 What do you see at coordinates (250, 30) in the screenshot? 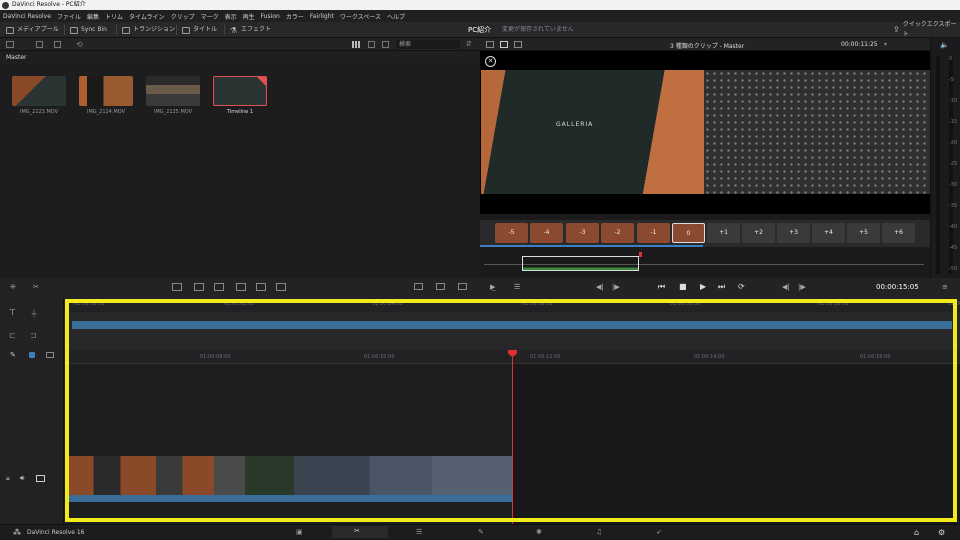
I see `effects-button: ⚗ エフェクト` at bounding box center [250, 30].